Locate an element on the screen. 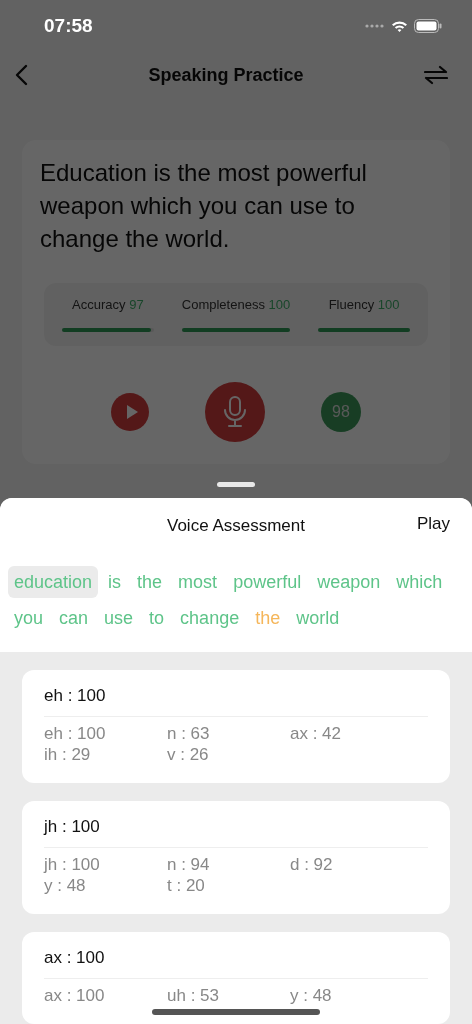 Image resolution: width=472 pixels, height=1024 pixels. word: is is located at coordinates (115, 582).